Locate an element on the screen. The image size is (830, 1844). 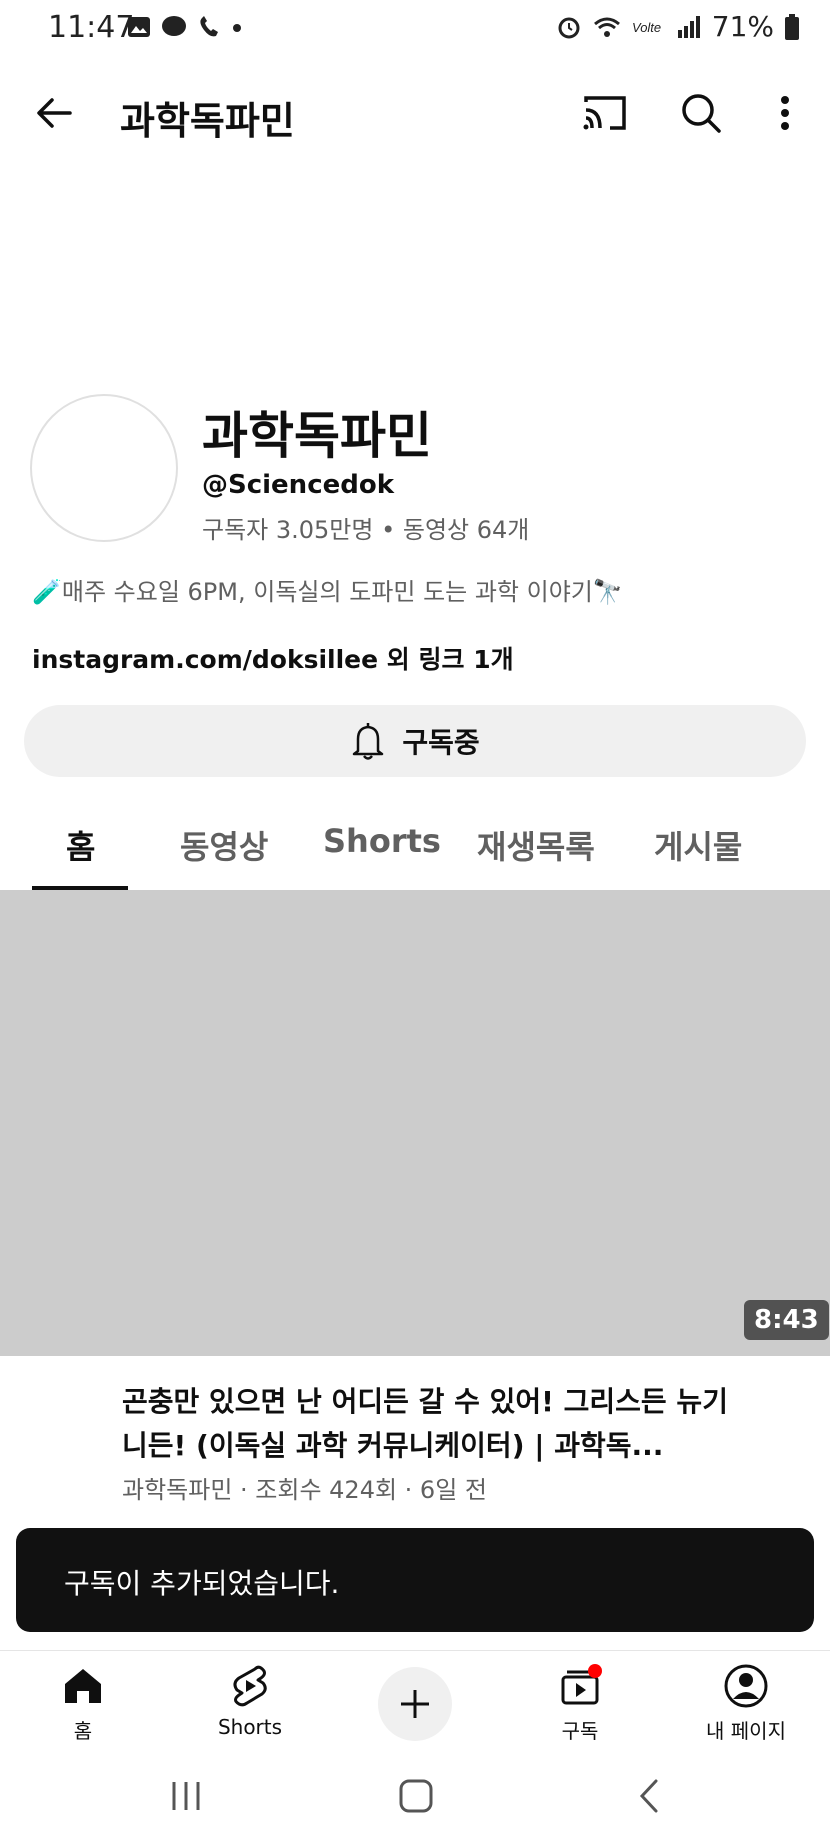
channel-avatar is located at coordinates (104, 468).